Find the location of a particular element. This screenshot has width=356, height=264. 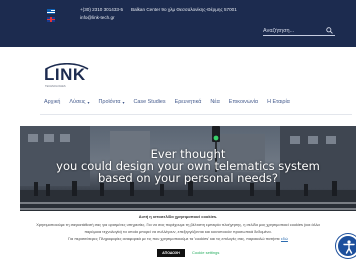

nav-label: Ερευνητικά is located at coordinates (188, 102).